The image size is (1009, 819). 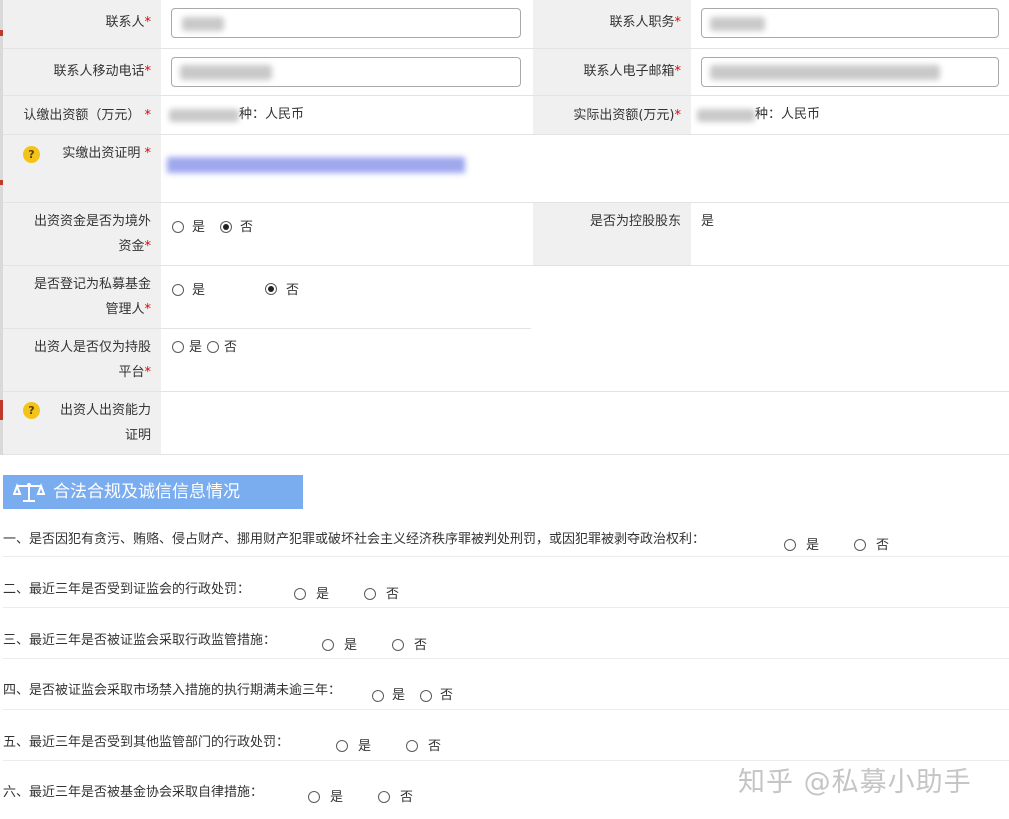 I want to click on email-label: 联系人电子邮箱*, so click(x=612, y=72).